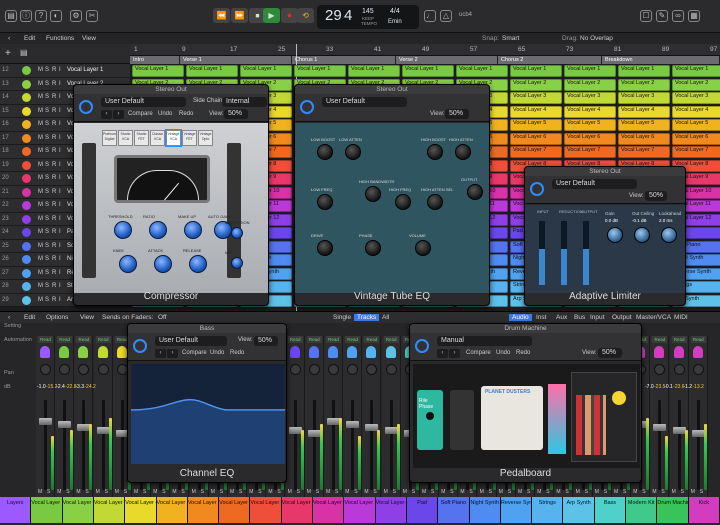  What do you see at coordinates (368, 17) in the screenshot?
I see `lcd-display: 29 4 145 KEEP TEMPO 4/4 Emin` at bounding box center [368, 17].